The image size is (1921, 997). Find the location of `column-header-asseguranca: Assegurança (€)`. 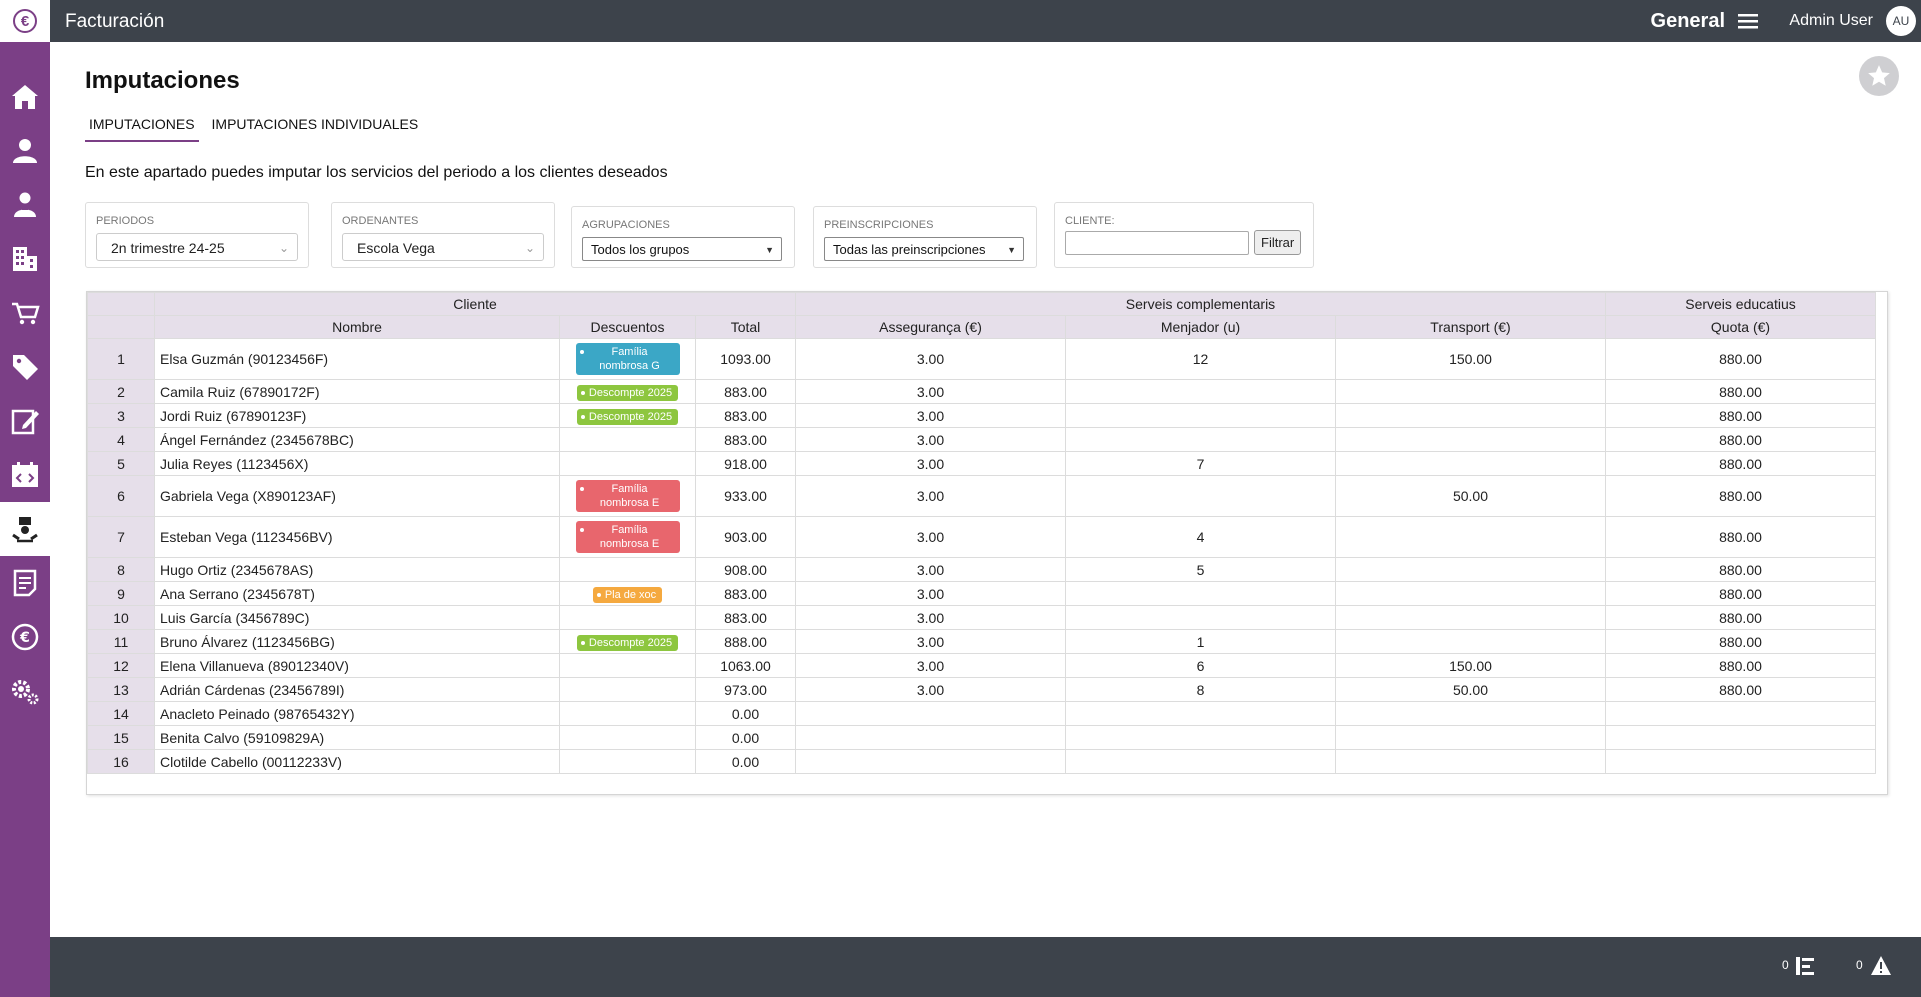

column-header-asseguranca: Assegurança (€) is located at coordinates (930, 327).